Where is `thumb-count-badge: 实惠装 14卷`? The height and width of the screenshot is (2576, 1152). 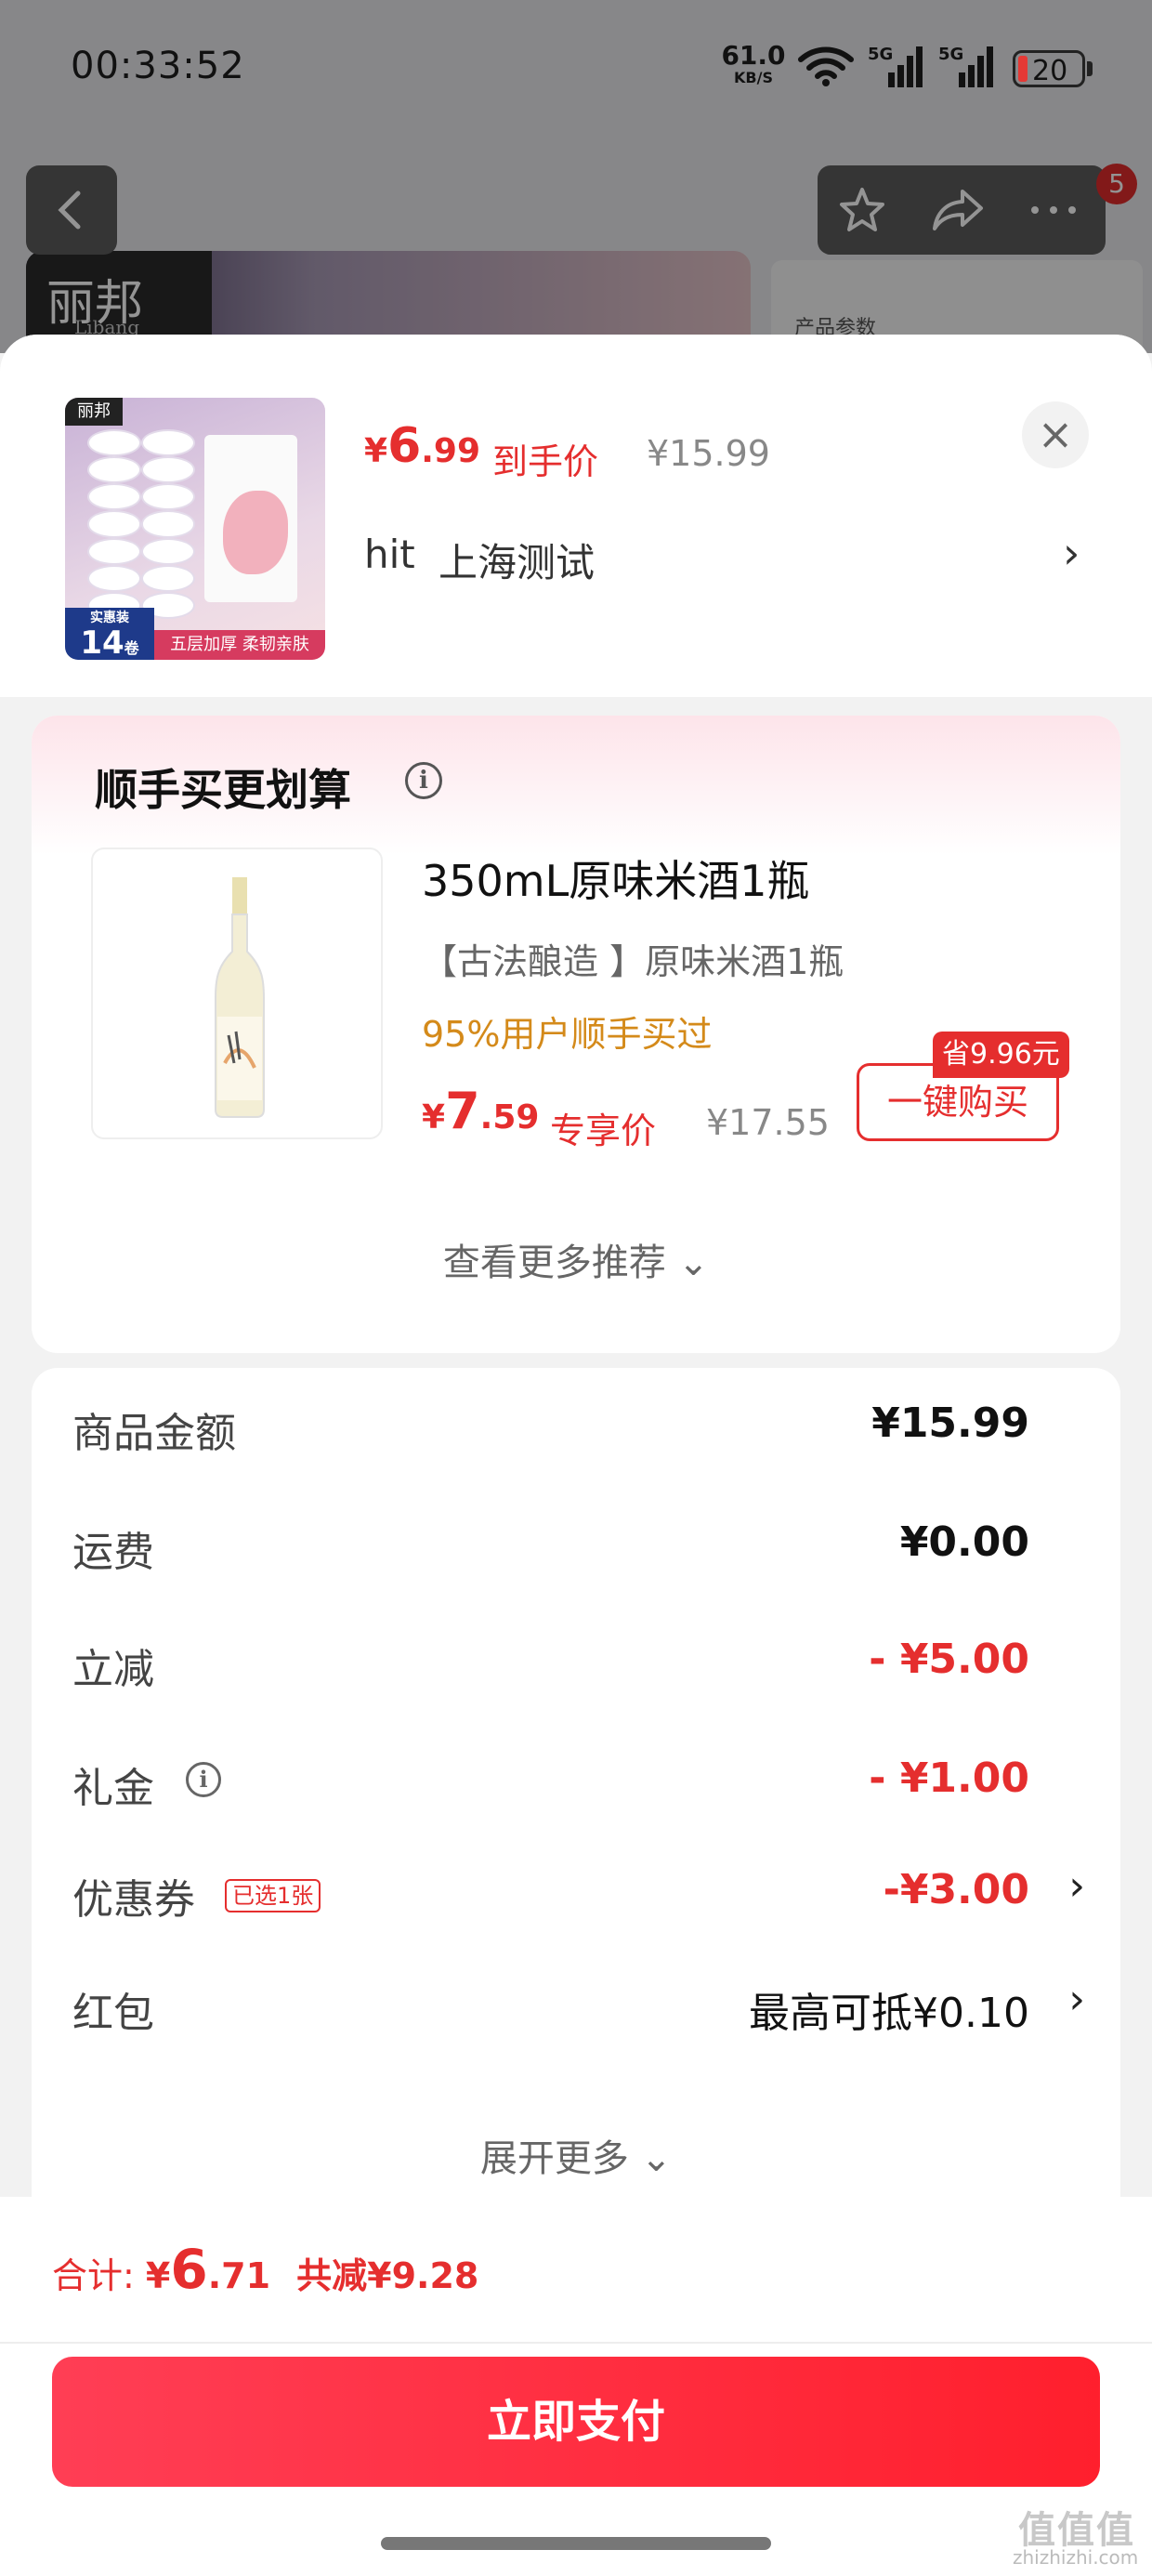
thumb-count-badge: 实惠装 14卷 is located at coordinates (109, 634).